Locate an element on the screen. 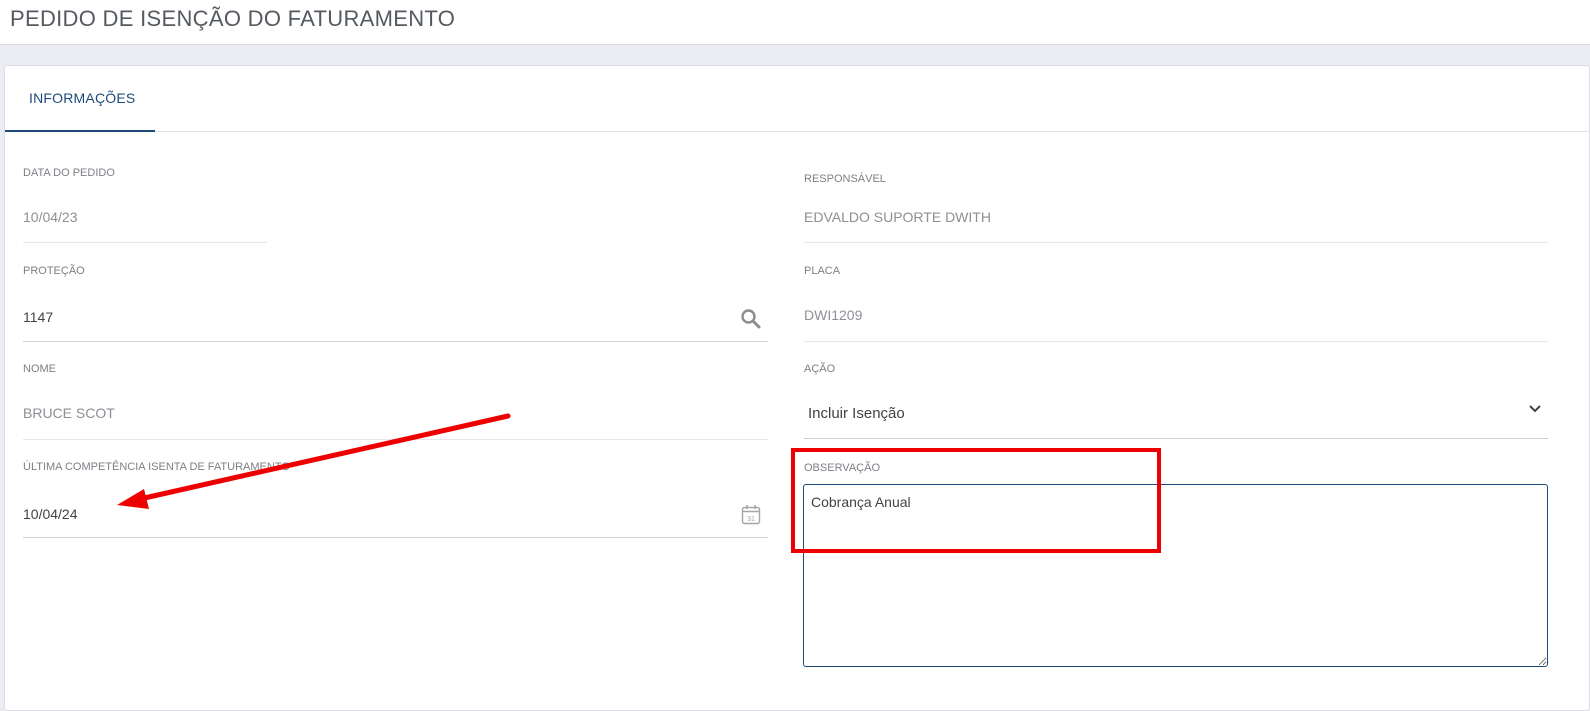 The width and height of the screenshot is (1590, 711). data-pedido-underline is located at coordinates (145, 242).